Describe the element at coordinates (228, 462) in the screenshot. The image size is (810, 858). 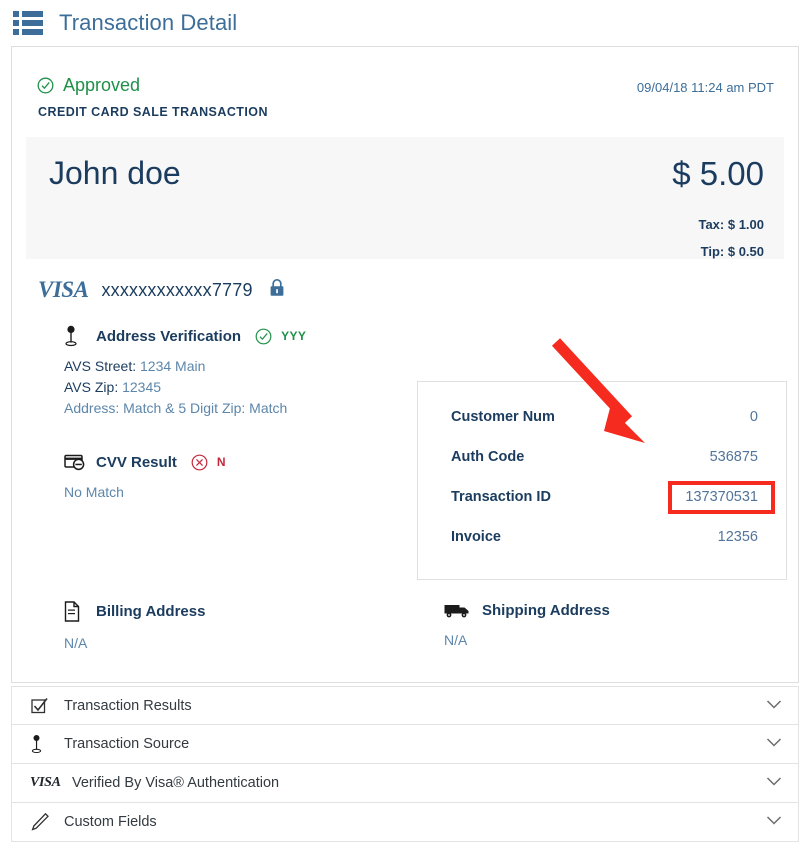
I see `cvv-result-header: CVV Result N` at that location.